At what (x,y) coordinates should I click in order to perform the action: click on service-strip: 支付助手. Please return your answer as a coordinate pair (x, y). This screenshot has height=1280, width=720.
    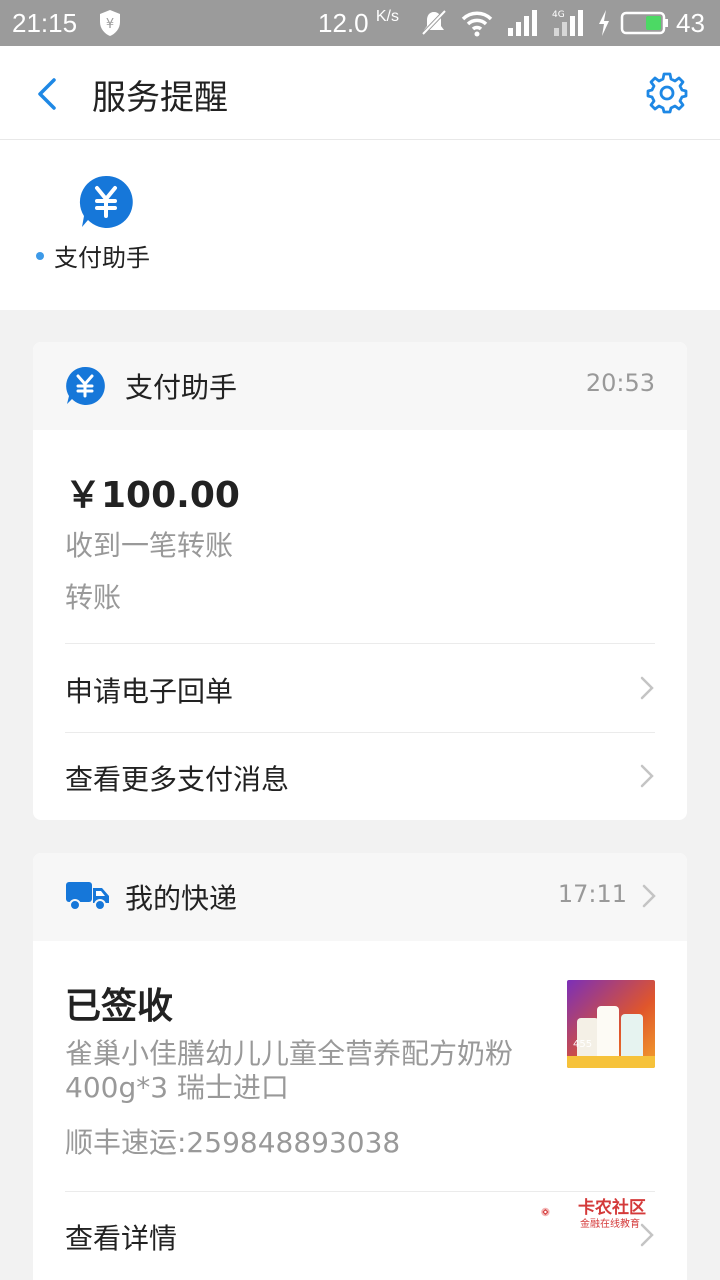
    Looking at the image, I should click on (360, 225).